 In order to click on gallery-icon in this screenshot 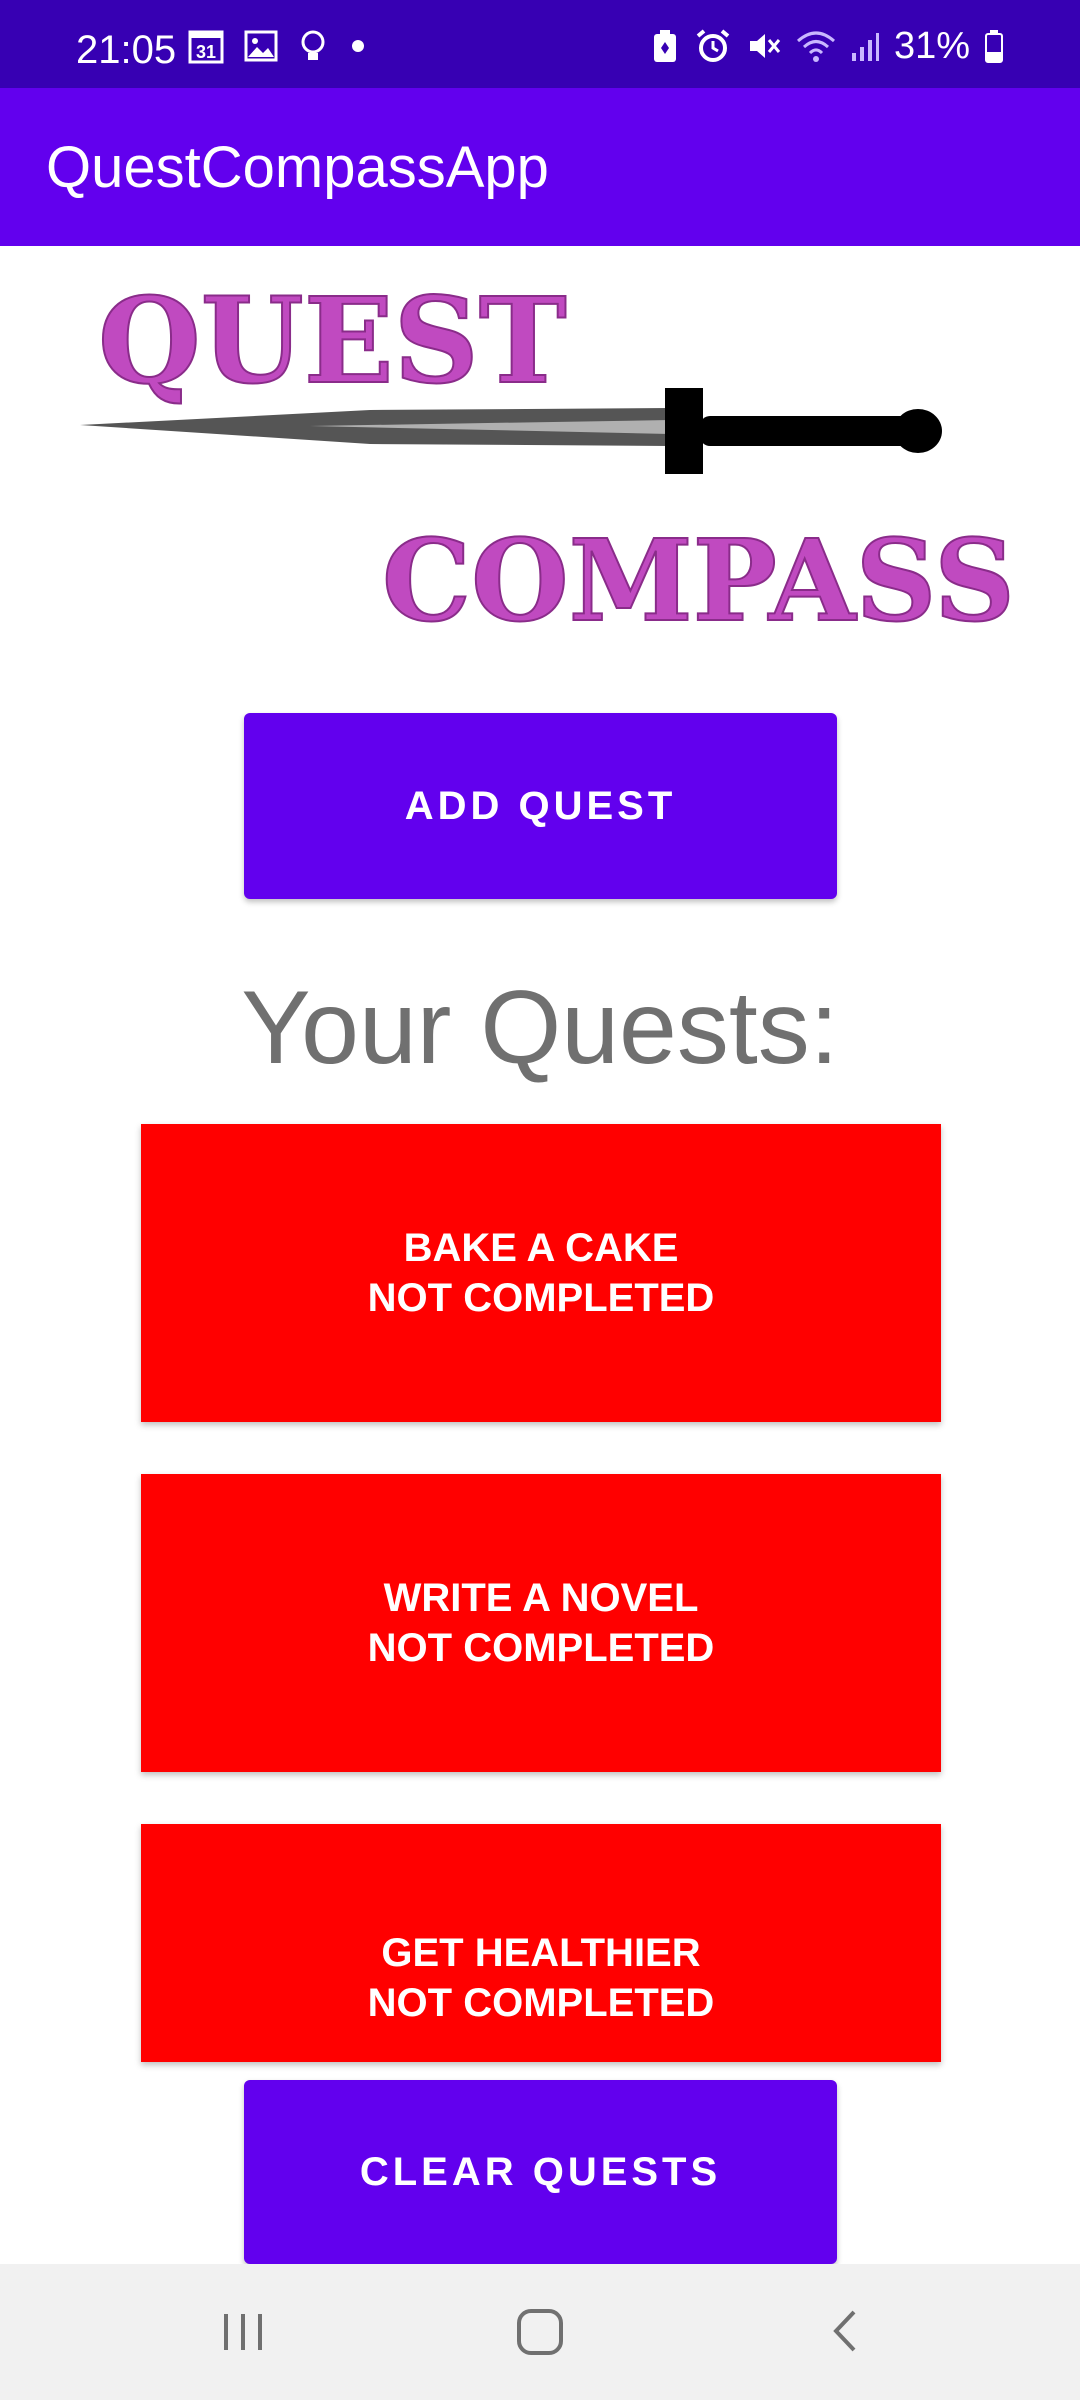, I will do `click(261, 46)`.